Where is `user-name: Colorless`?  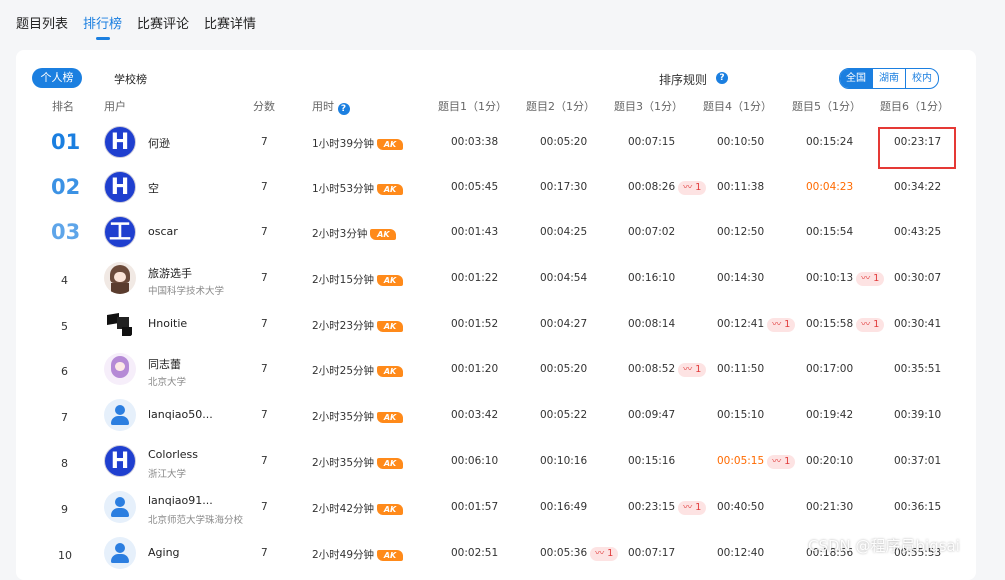 user-name: Colorless is located at coordinates (173, 454).